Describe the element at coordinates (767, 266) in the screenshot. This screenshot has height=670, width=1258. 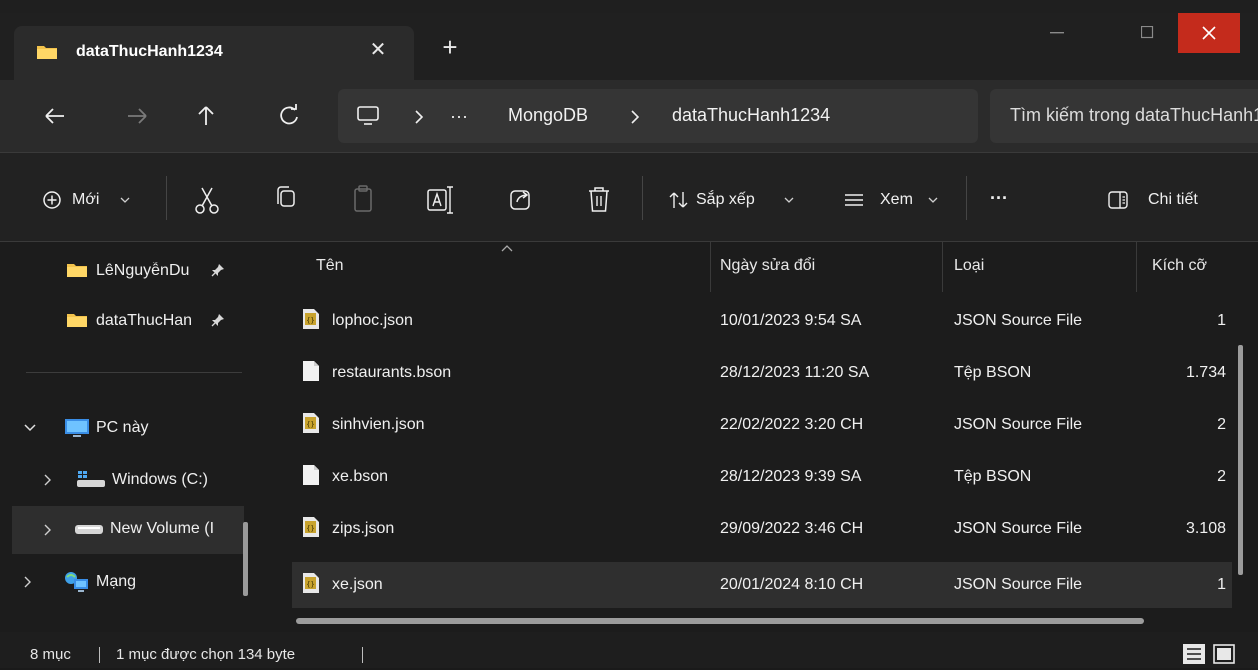
I see `column-header-modified: Ngày sửa đổi` at that location.